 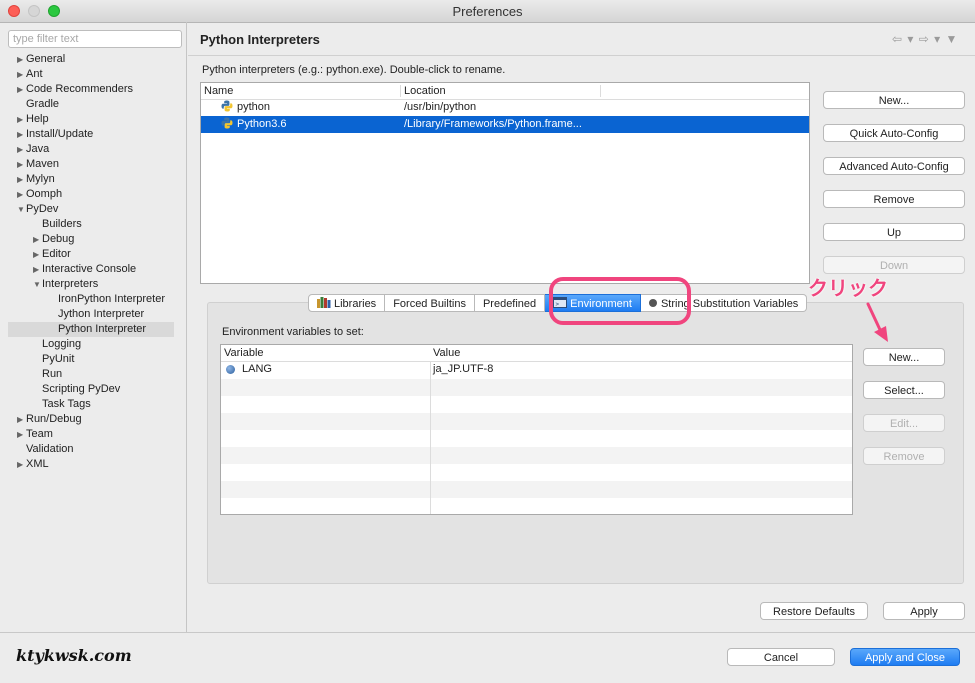 What do you see at coordinates (111, 299) in the screenshot?
I see `tree-item-ironpython-interpreter: IronPython Interpreter` at bounding box center [111, 299].